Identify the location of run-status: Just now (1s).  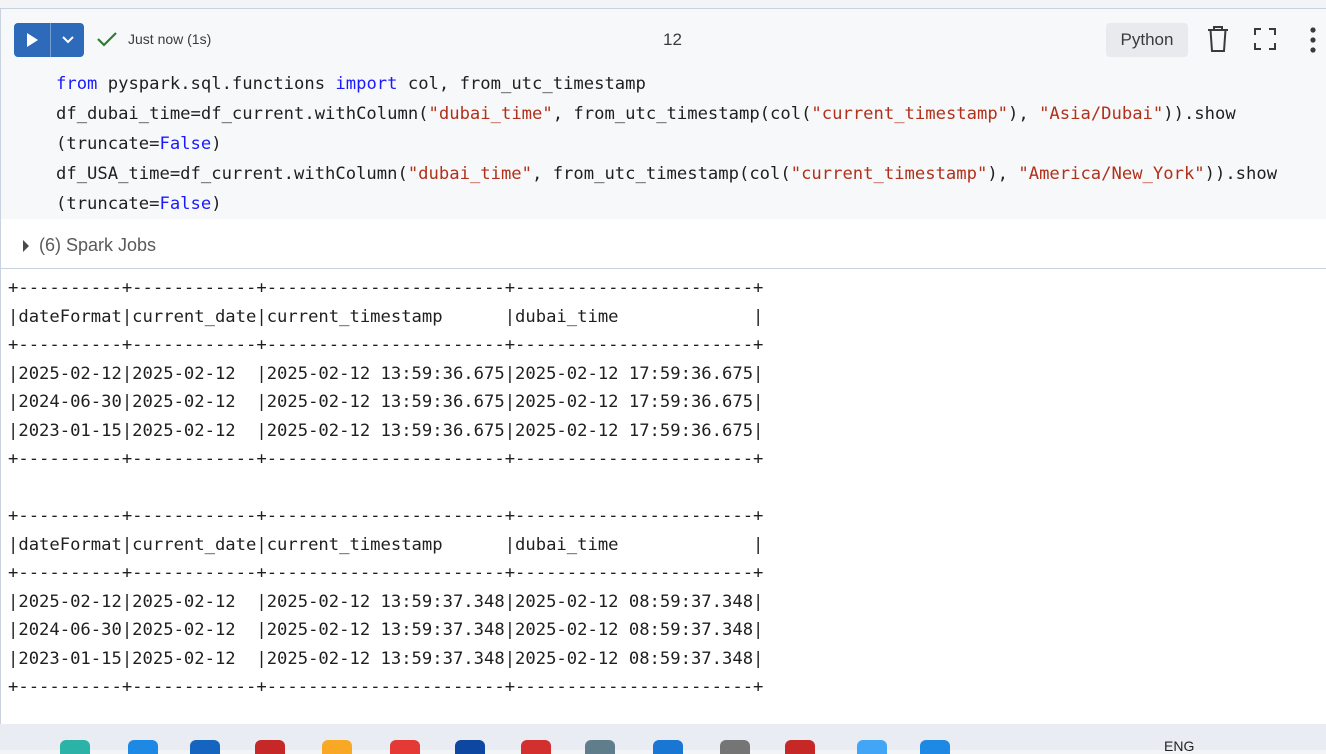
(153, 39).